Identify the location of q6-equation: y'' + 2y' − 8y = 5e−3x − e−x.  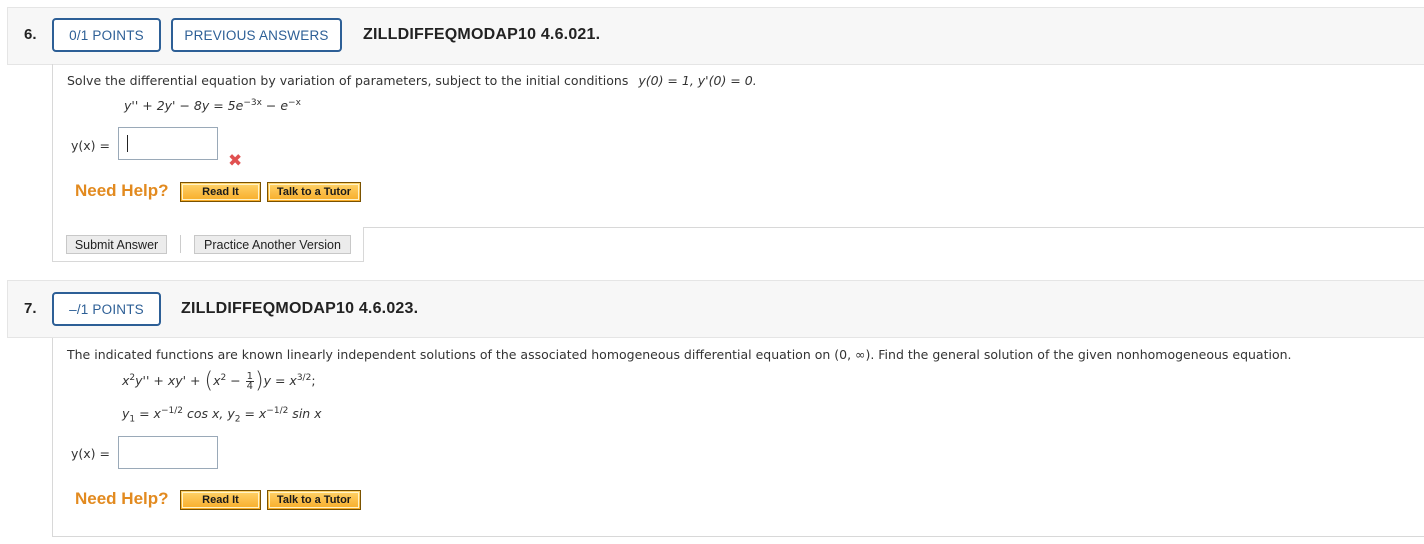
(212, 105).